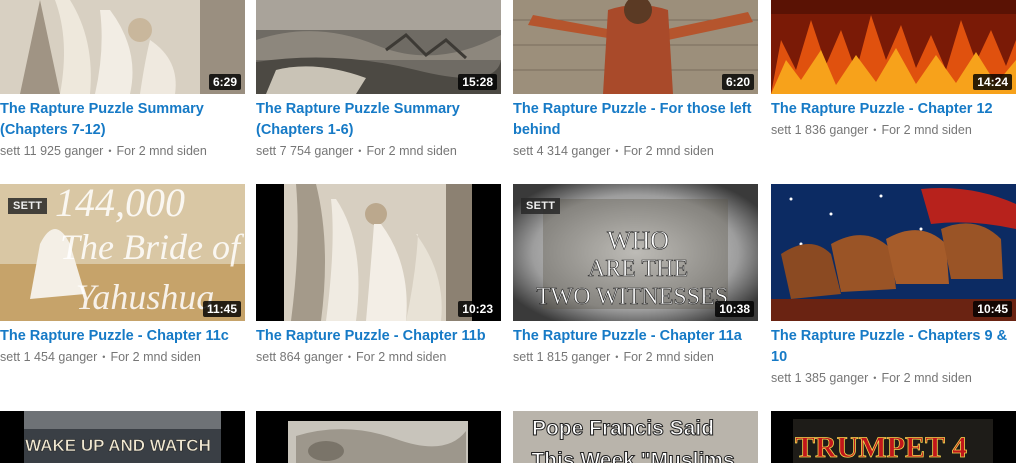 This screenshot has height=463, width=1022. Describe the element at coordinates (562, 357) in the screenshot. I see `view-count: sett 1 815 ganger` at that location.